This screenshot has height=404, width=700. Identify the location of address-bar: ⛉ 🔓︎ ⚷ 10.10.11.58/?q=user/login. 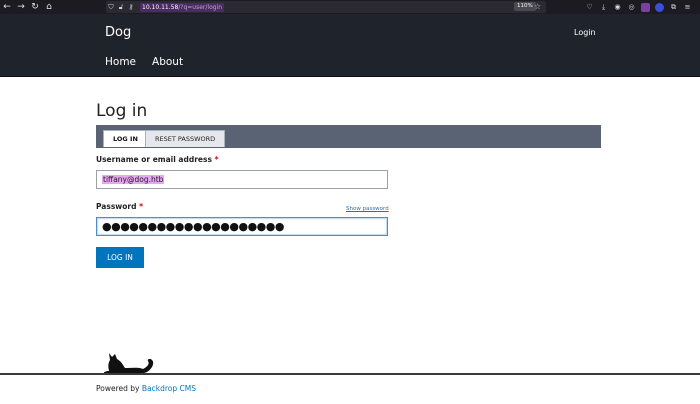
(326, 7).